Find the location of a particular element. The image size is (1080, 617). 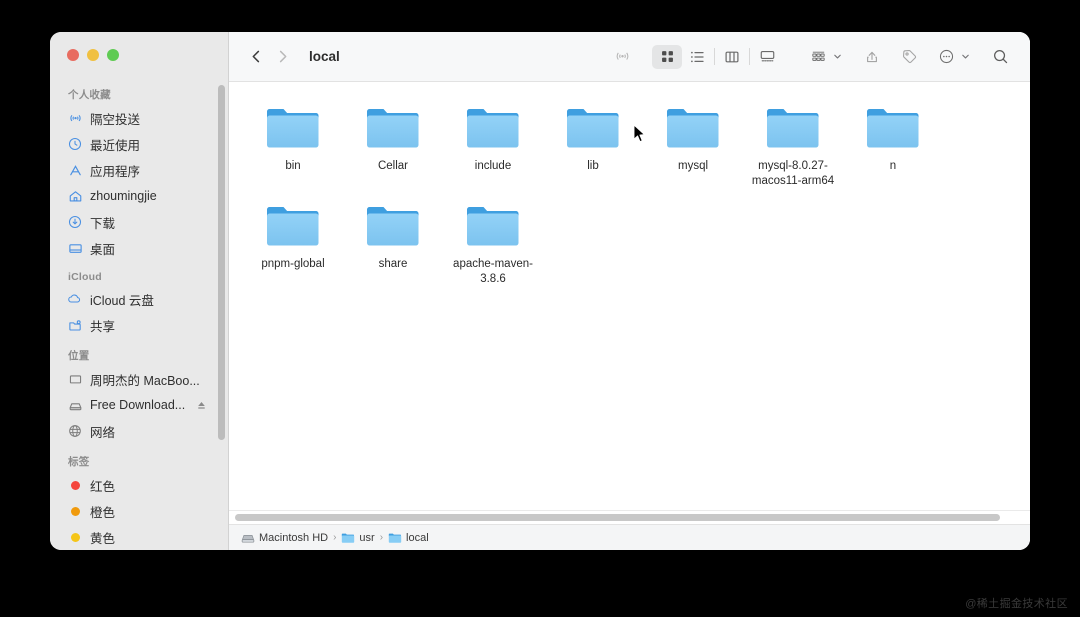

path-segment-macintosh-hd: Macintosh HD is located at coordinates (284, 537).